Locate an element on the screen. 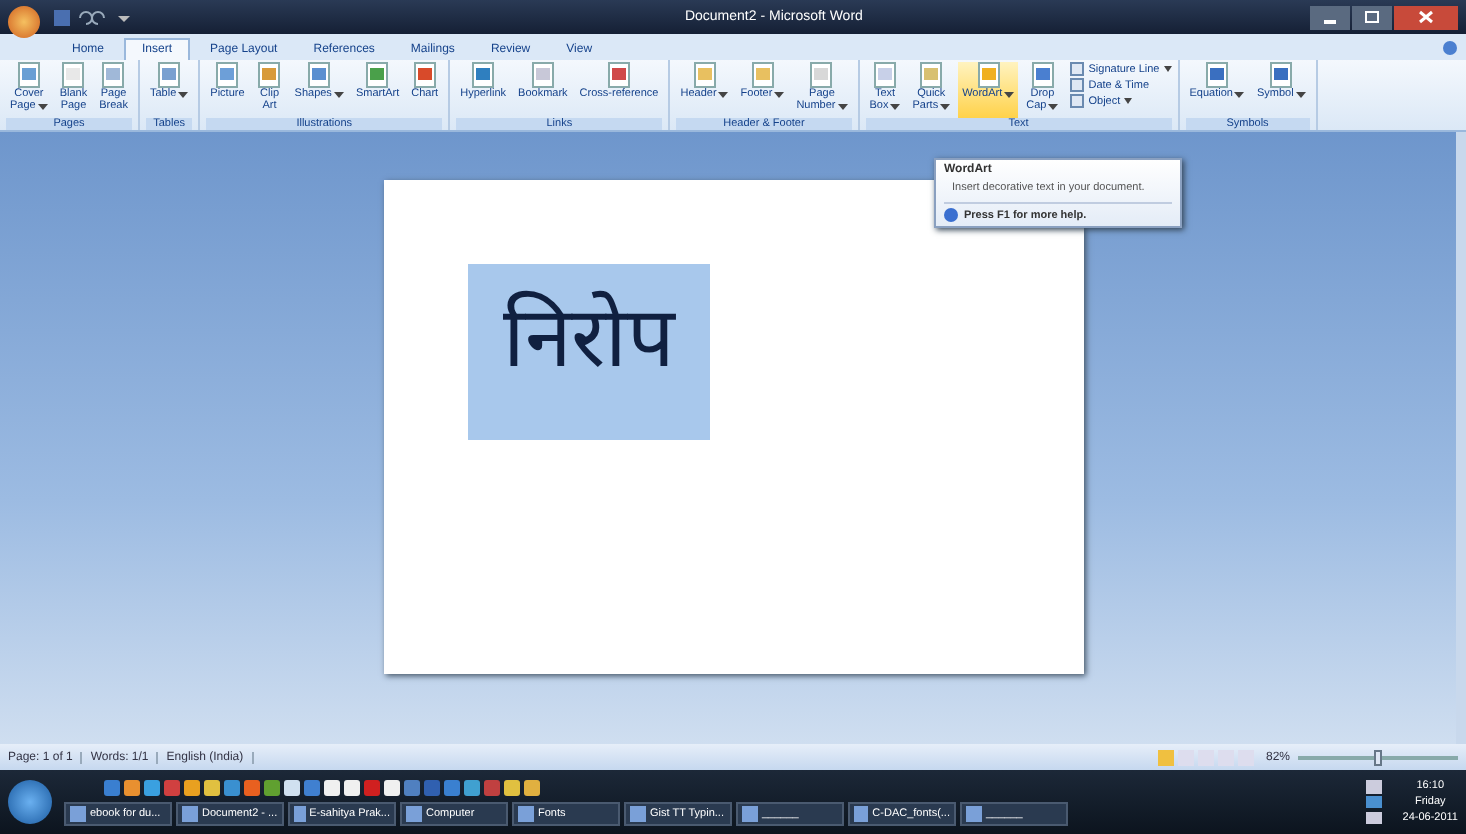 The width and height of the screenshot is (1466, 834). start-button is located at coordinates (30, 802).